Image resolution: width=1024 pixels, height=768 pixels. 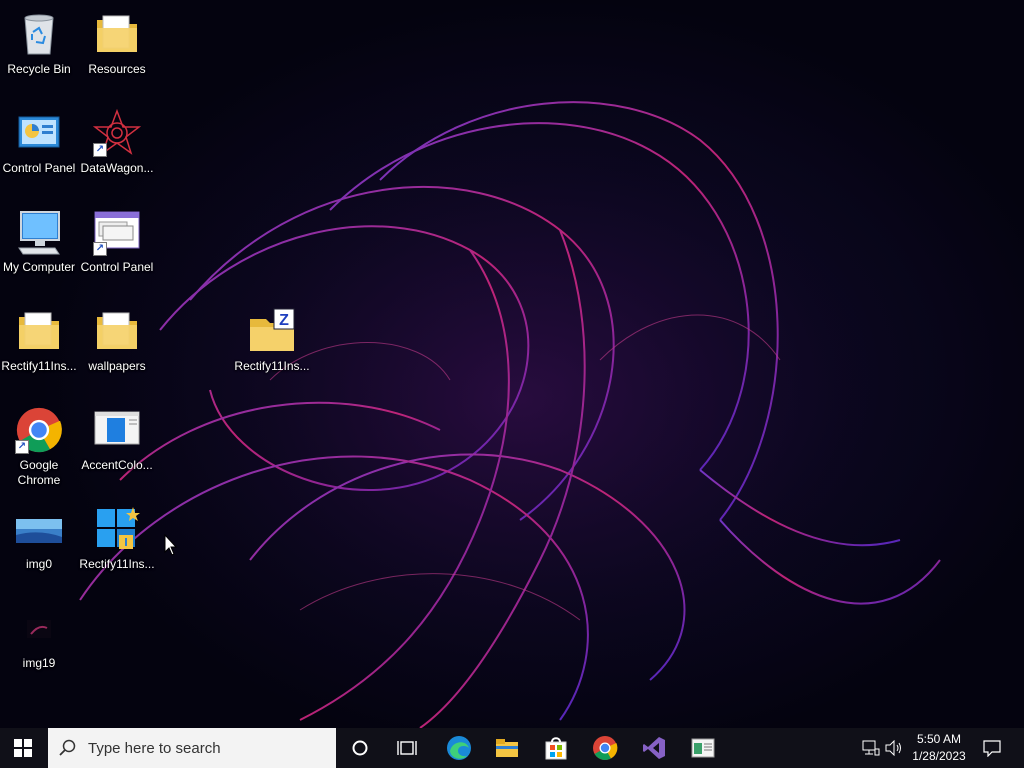 What do you see at coordinates (68, 748) in the screenshot?
I see `search-icon` at bounding box center [68, 748].